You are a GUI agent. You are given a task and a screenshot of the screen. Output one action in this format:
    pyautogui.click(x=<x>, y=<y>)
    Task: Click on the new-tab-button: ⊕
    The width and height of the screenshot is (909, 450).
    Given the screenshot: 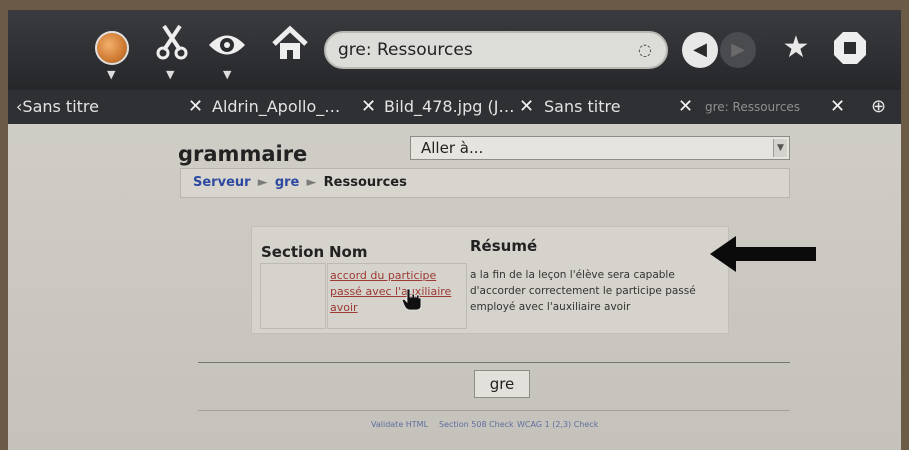 What is the action you would take?
    pyautogui.click(x=878, y=107)
    